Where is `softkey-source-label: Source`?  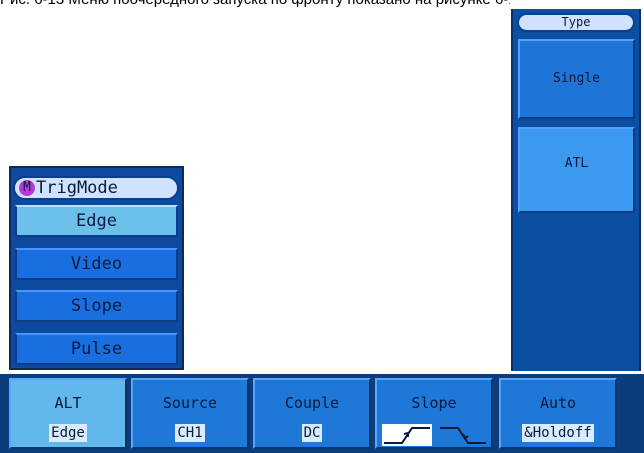 softkey-source-label: Source is located at coordinates (190, 403).